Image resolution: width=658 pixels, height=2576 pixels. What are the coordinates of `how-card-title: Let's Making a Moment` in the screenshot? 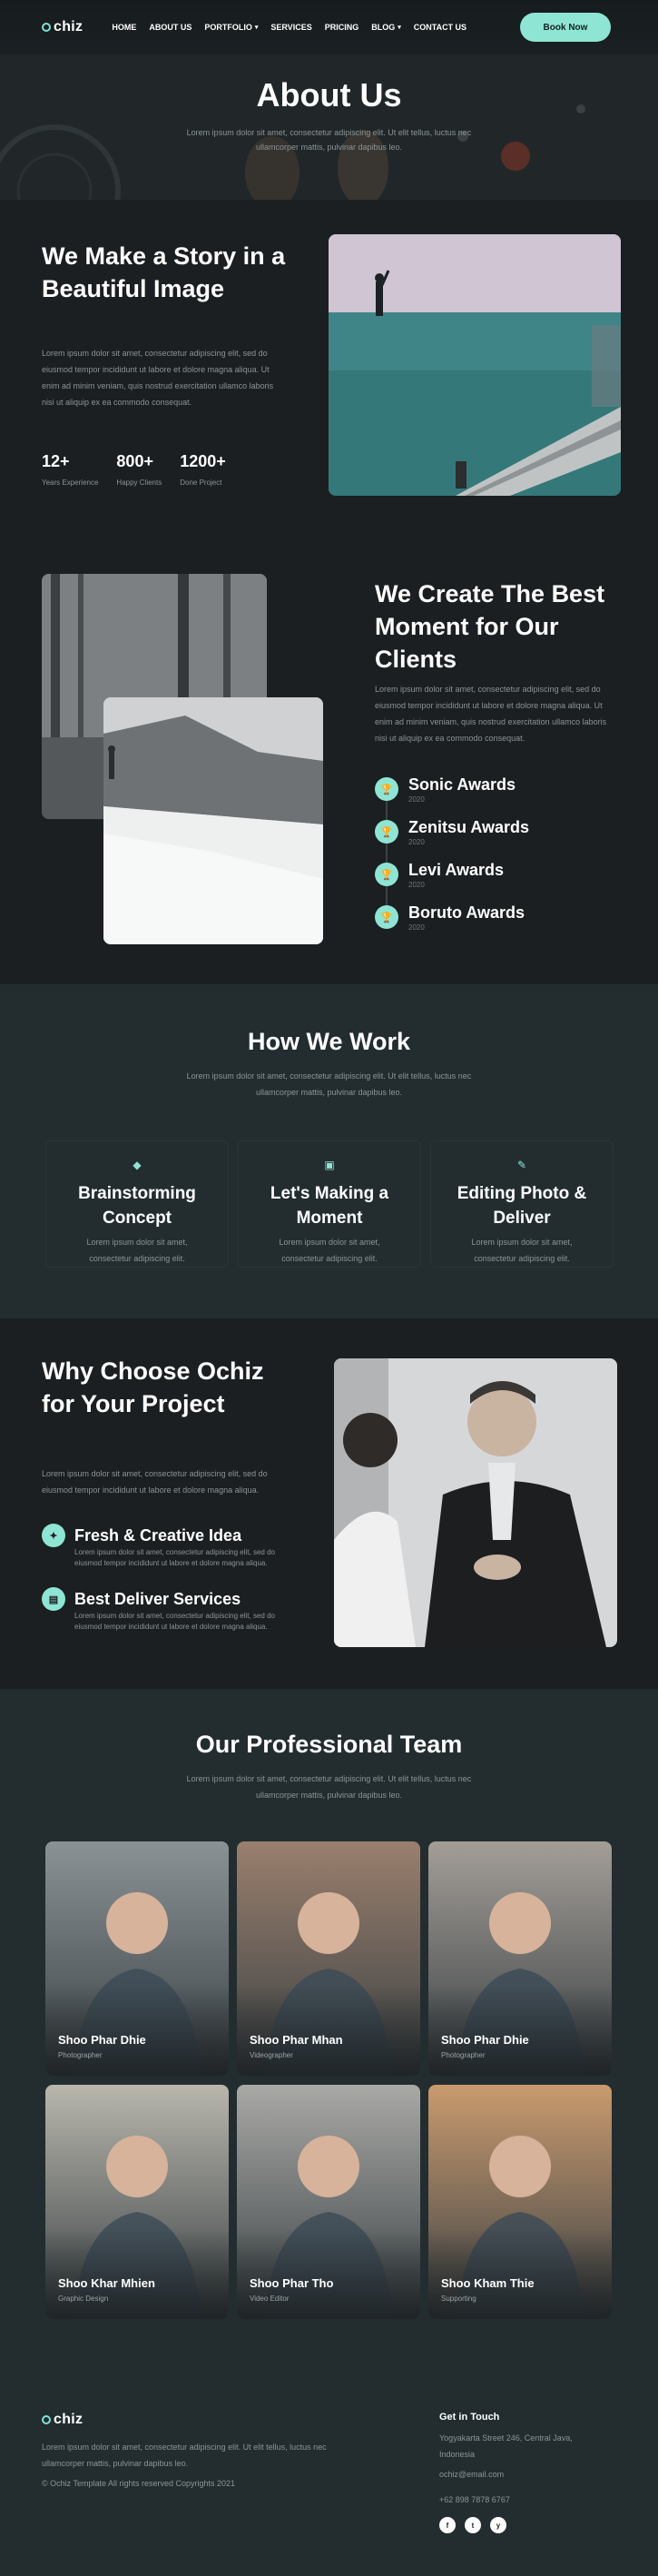 It's located at (329, 1205).